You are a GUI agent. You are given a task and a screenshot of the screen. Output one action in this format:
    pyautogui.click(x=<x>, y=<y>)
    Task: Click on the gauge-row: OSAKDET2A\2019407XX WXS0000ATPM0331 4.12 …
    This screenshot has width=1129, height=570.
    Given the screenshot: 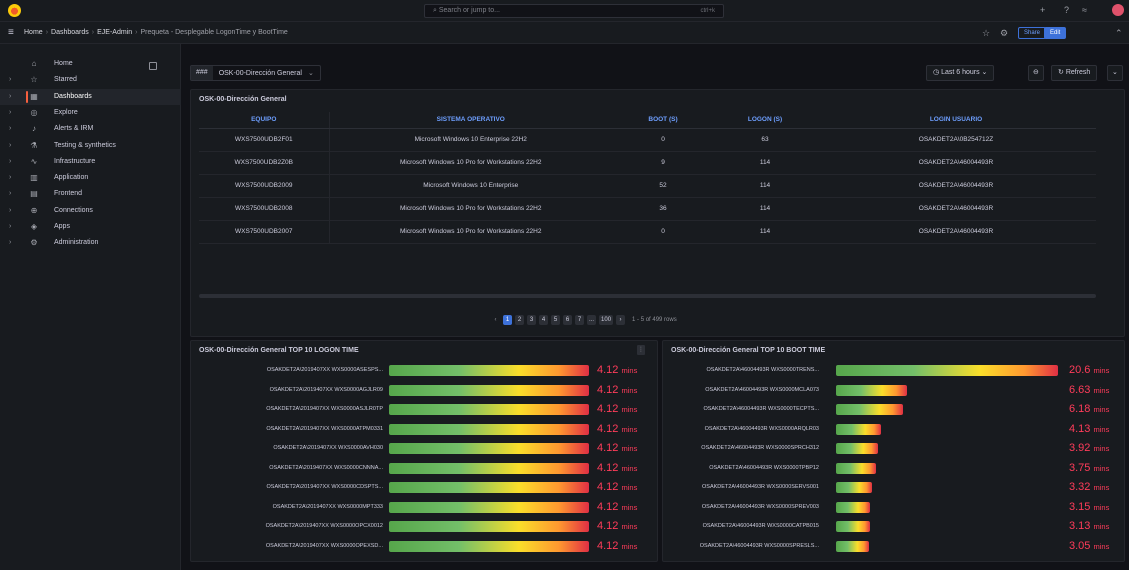 What is the action you would take?
    pyautogui.click(x=425, y=429)
    